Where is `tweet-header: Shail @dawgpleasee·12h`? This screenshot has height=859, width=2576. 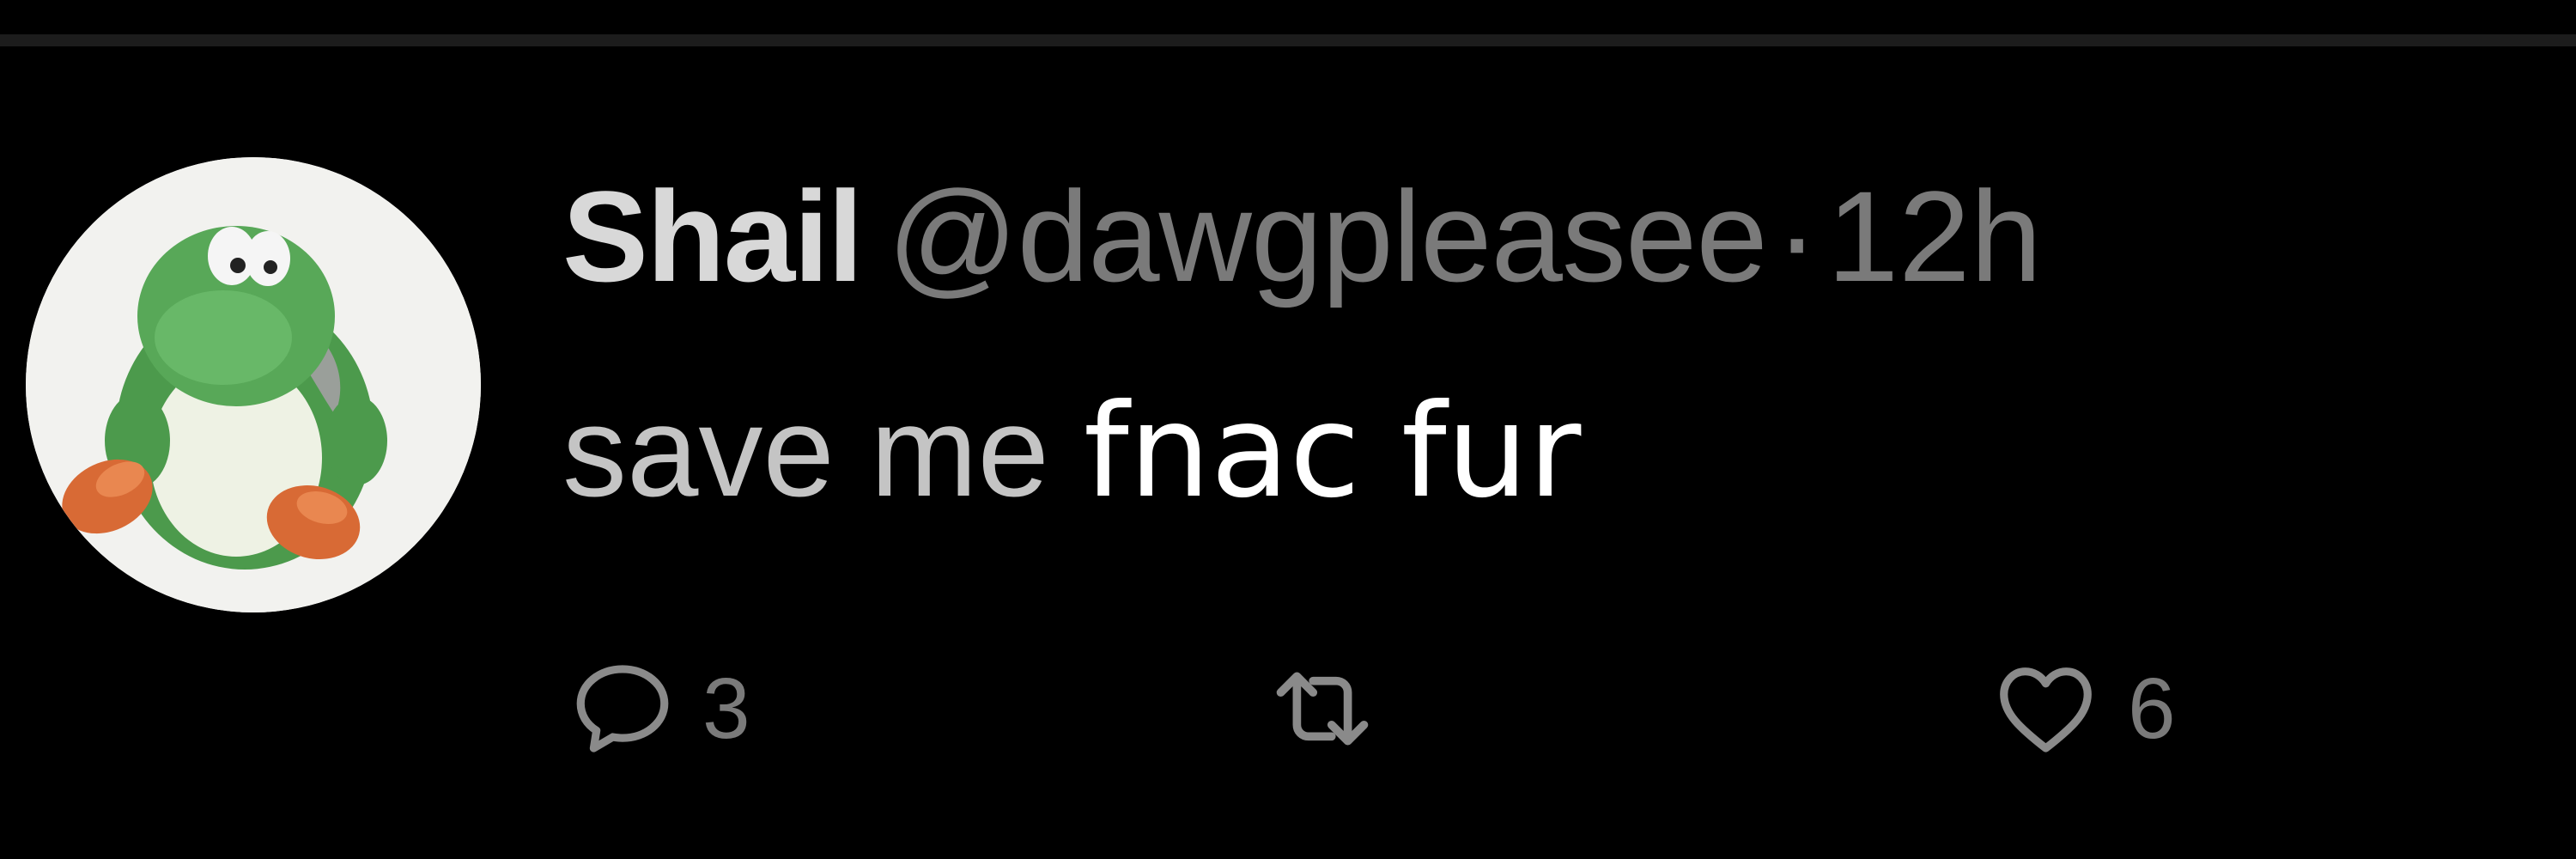
tweet-header: Shail @dawgpleasee·12h is located at coordinates (1302, 236).